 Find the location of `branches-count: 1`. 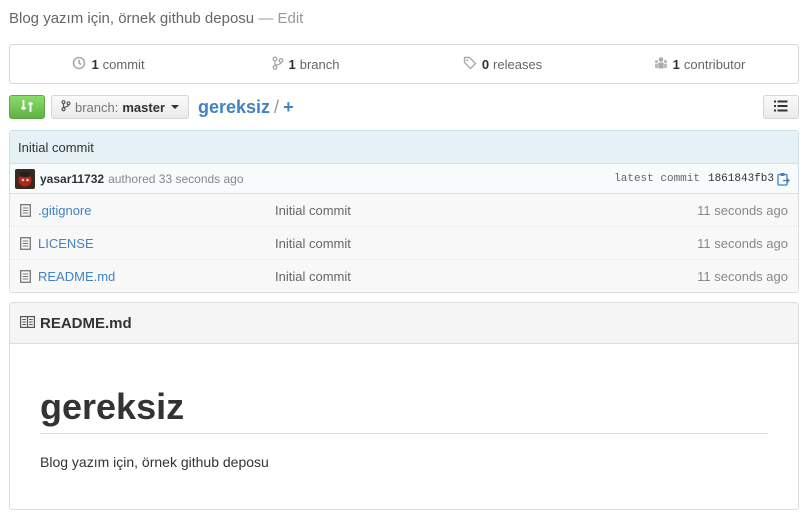

branches-count: 1 is located at coordinates (292, 64).